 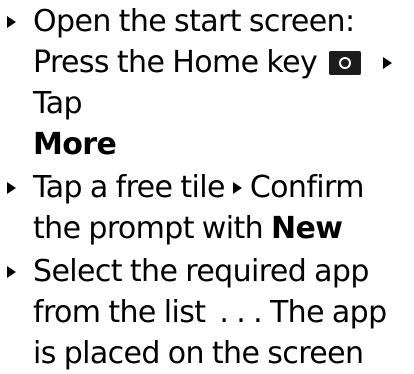 What do you see at coordinates (241, 312) in the screenshot?
I see `ellipsis: . . .` at bounding box center [241, 312].